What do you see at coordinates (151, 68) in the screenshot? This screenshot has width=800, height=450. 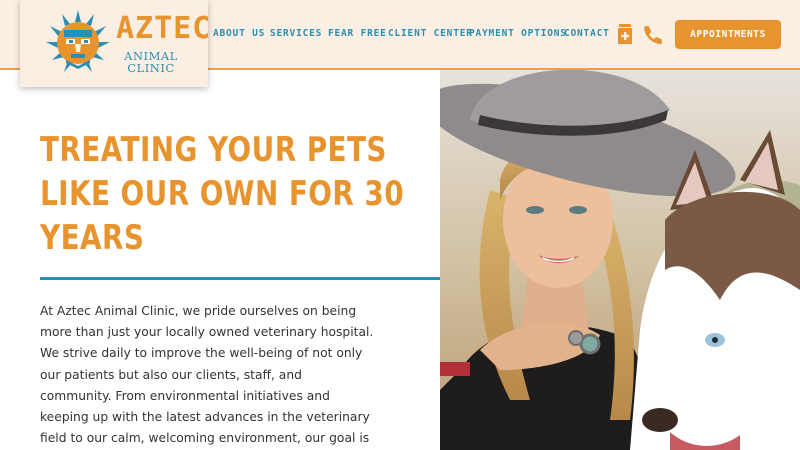 I see `logo-subtitle-line2: CLINIC` at bounding box center [151, 68].